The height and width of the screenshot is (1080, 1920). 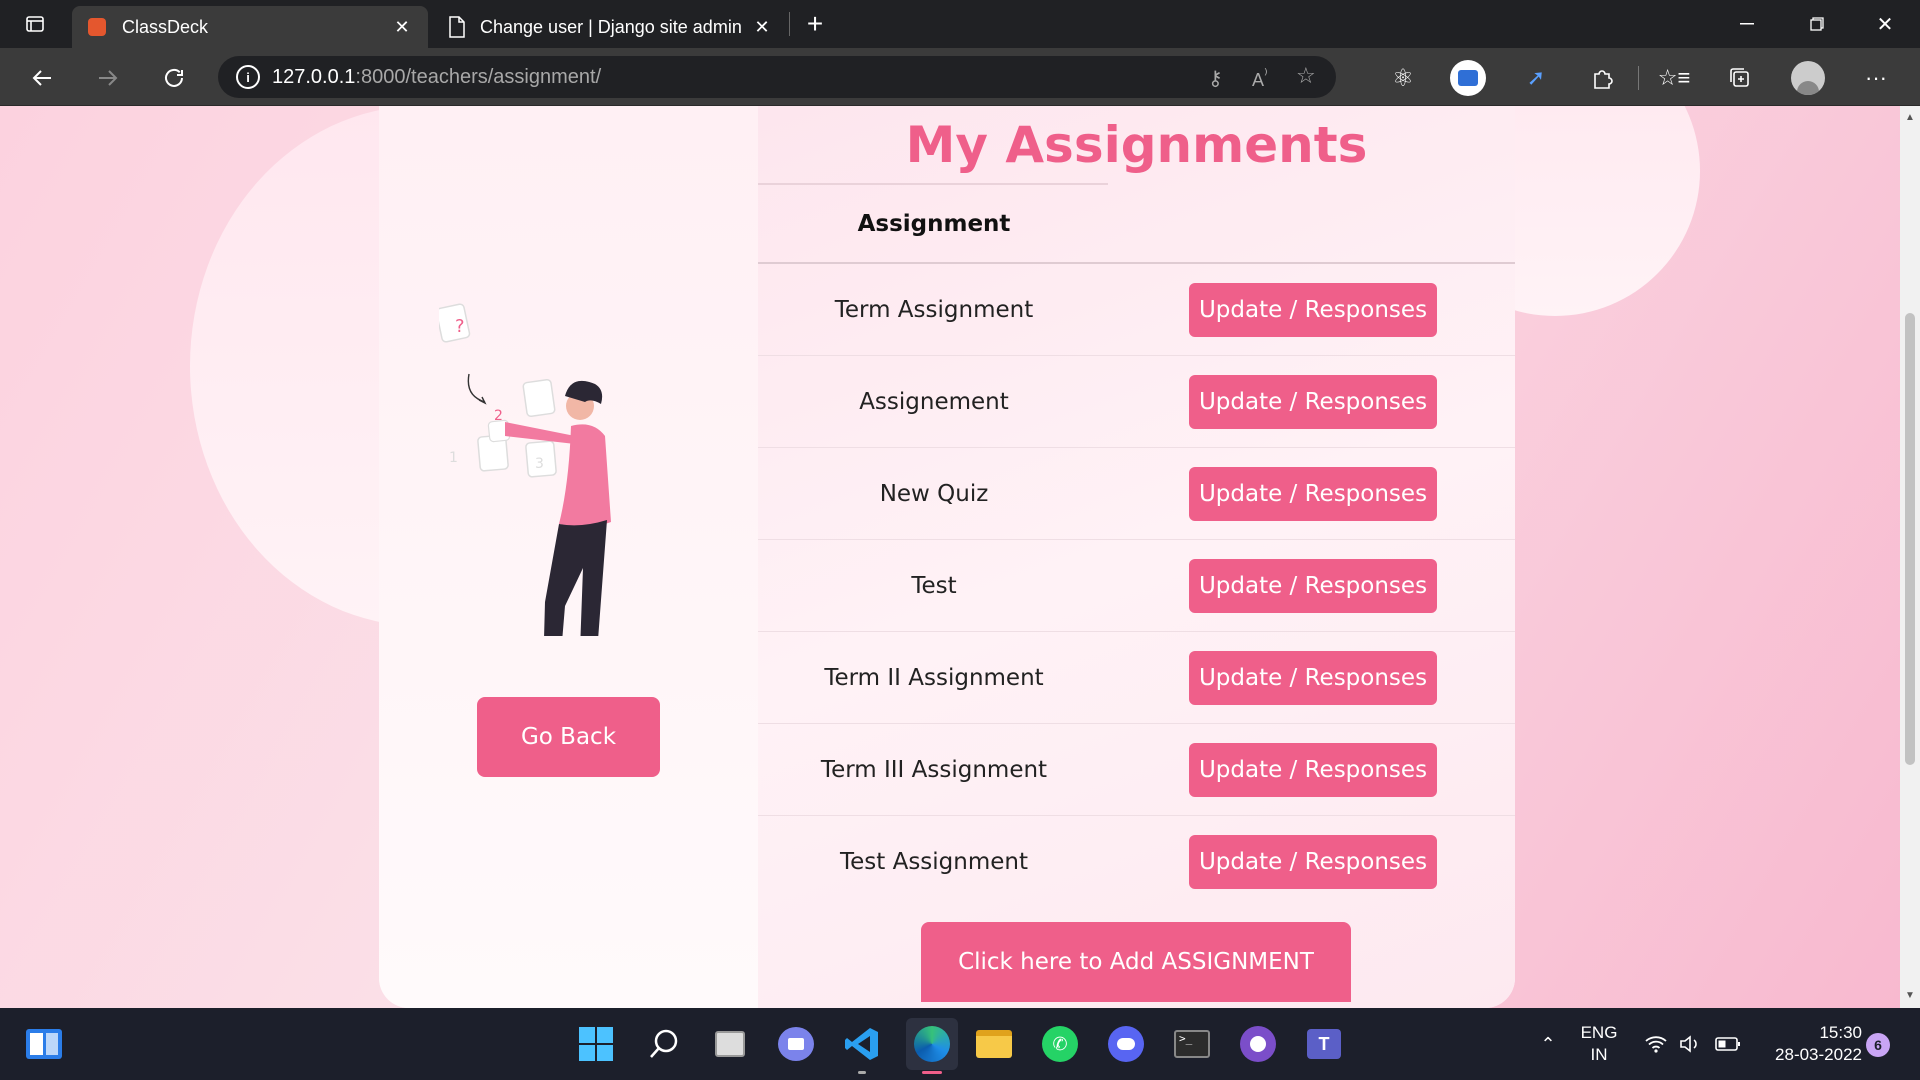 I want to click on close-window-icon: ✕, so click(x=1885, y=24).